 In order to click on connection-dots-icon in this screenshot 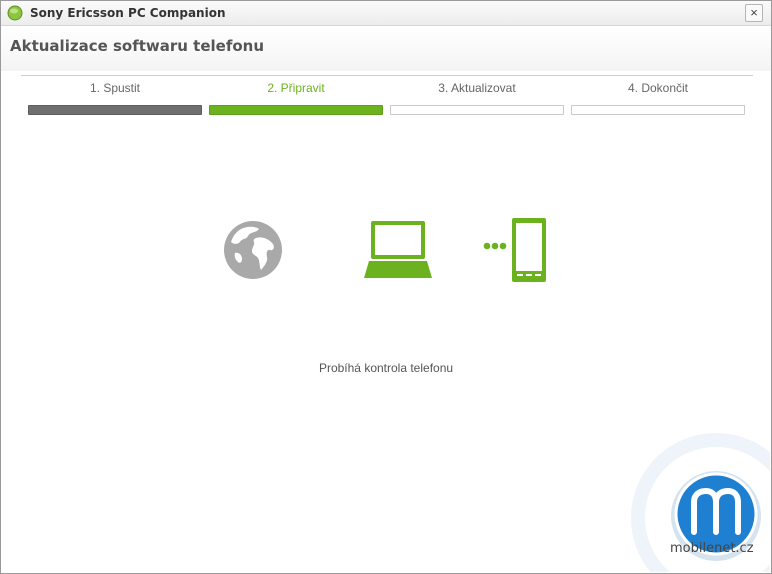, I will do `click(495, 246)`.